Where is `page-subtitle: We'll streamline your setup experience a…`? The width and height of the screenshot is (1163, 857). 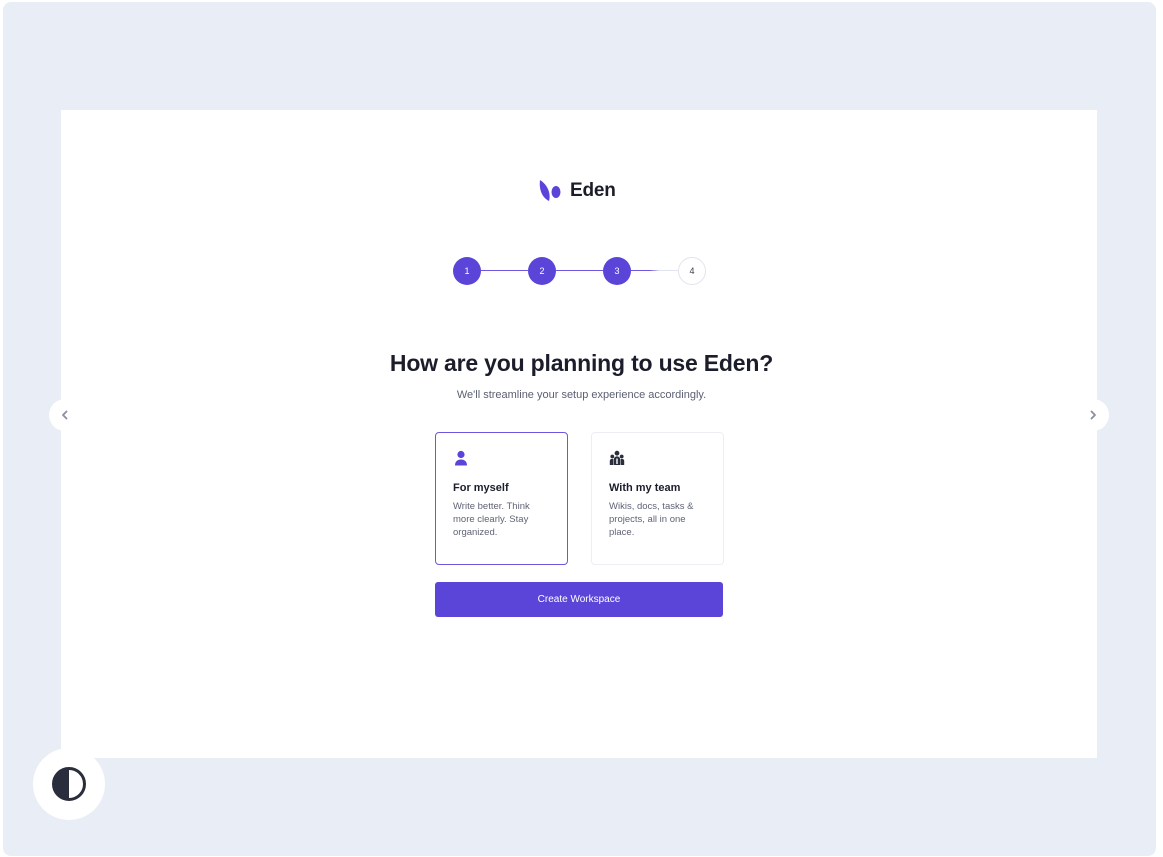
page-subtitle: We'll streamline your setup experience a… is located at coordinates (581, 395).